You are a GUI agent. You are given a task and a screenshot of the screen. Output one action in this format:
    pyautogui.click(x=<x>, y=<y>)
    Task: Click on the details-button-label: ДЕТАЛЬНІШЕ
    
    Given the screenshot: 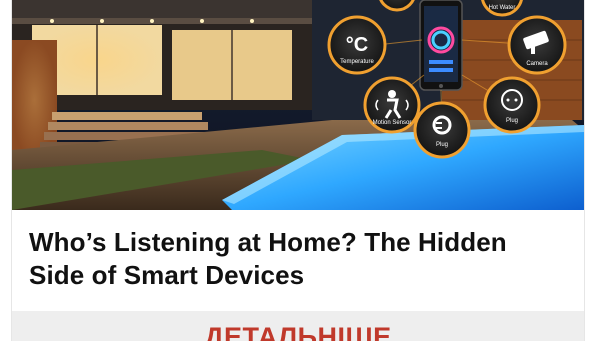 What is the action you would take?
    pyautogui.click(x=298, y=331)
    